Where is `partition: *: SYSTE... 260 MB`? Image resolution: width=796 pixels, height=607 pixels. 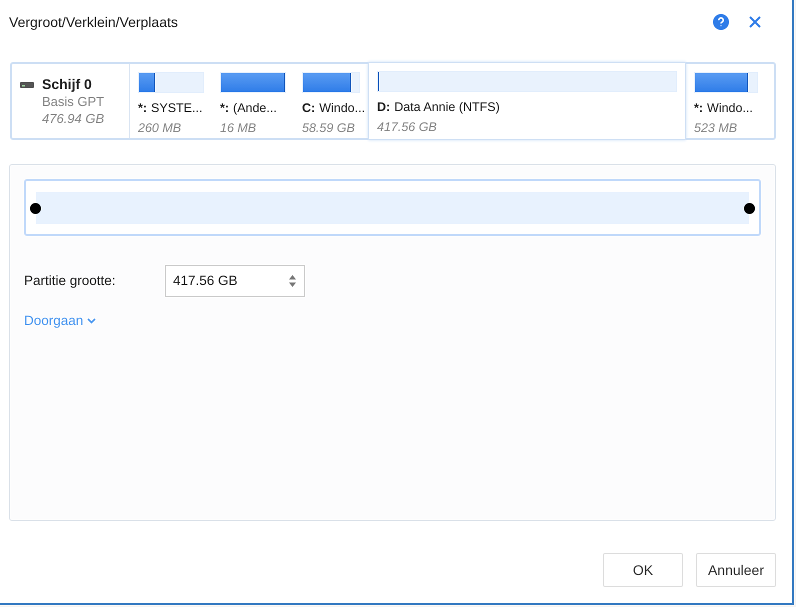 partition: *: SYSTE... 260 MB is located at coordinates (171, 101).